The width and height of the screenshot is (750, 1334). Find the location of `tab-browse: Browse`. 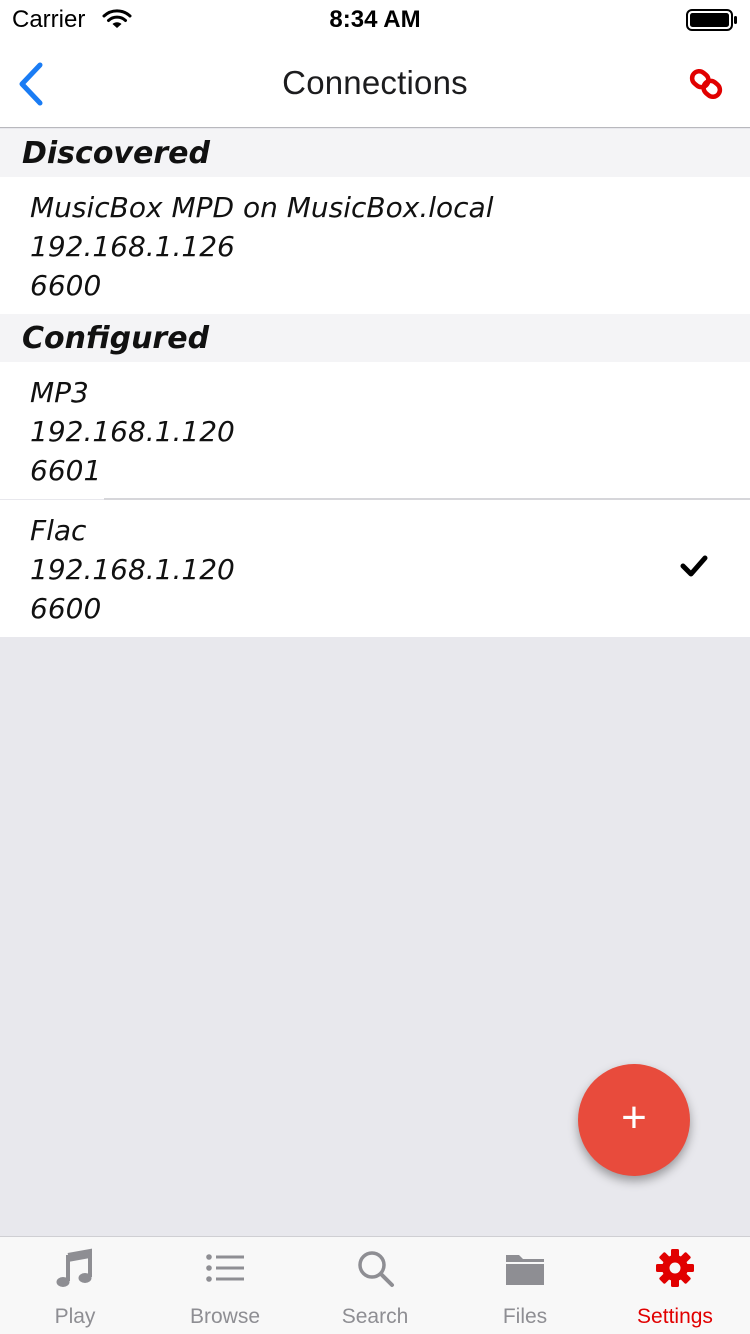

tab-browse: Browse is located at coordinates (225, 1285).